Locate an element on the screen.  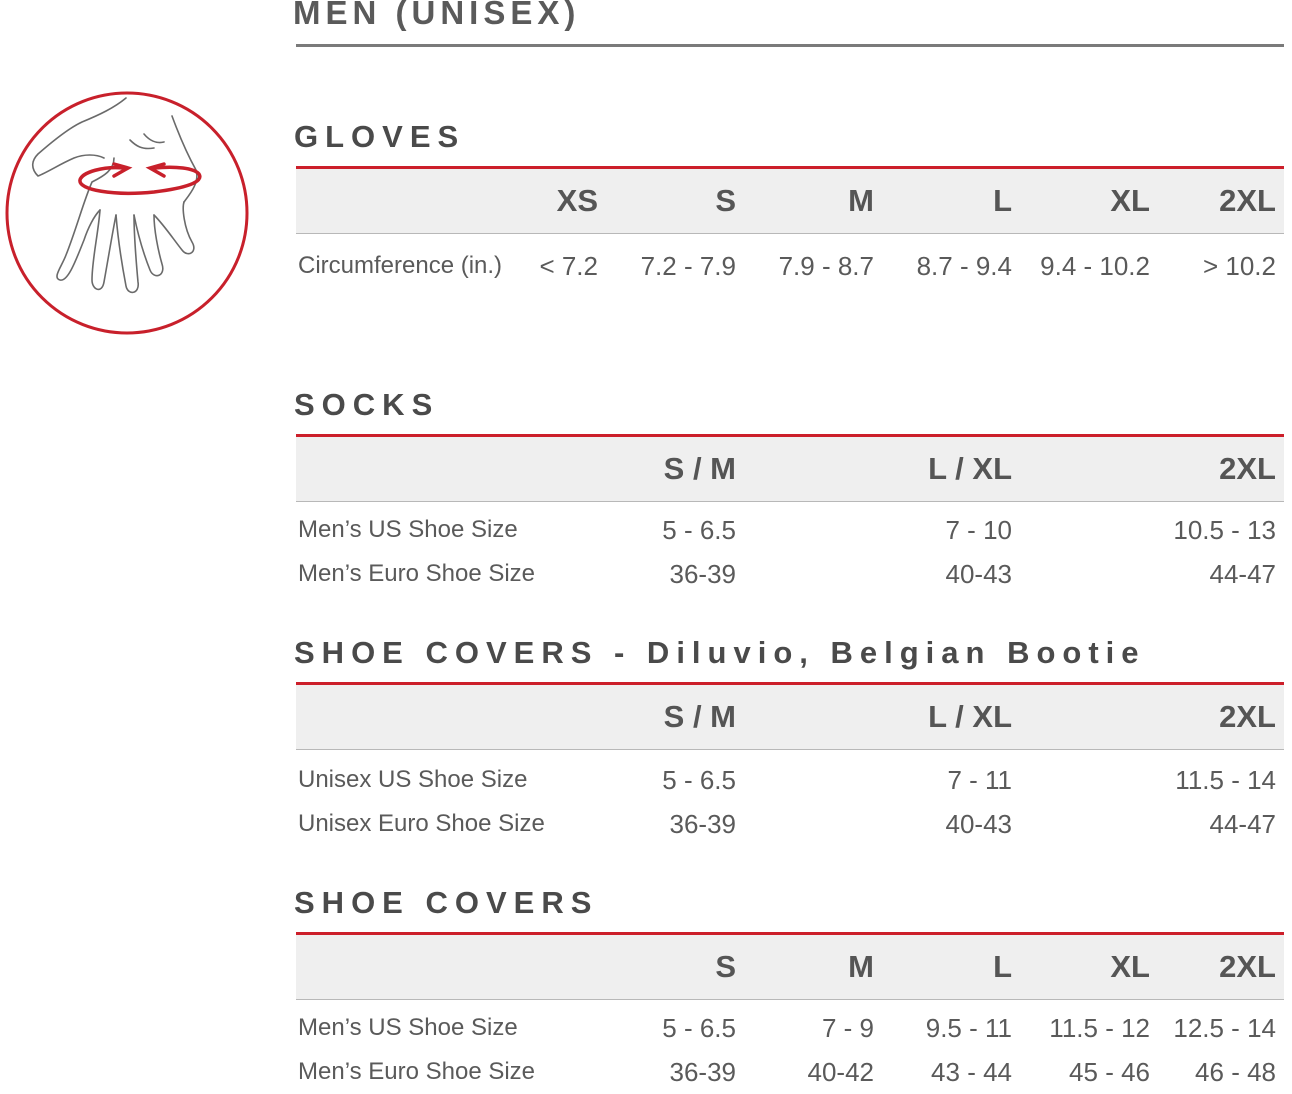
table-cell: 11.5 - 14 is located at coordinates (1225, 780).